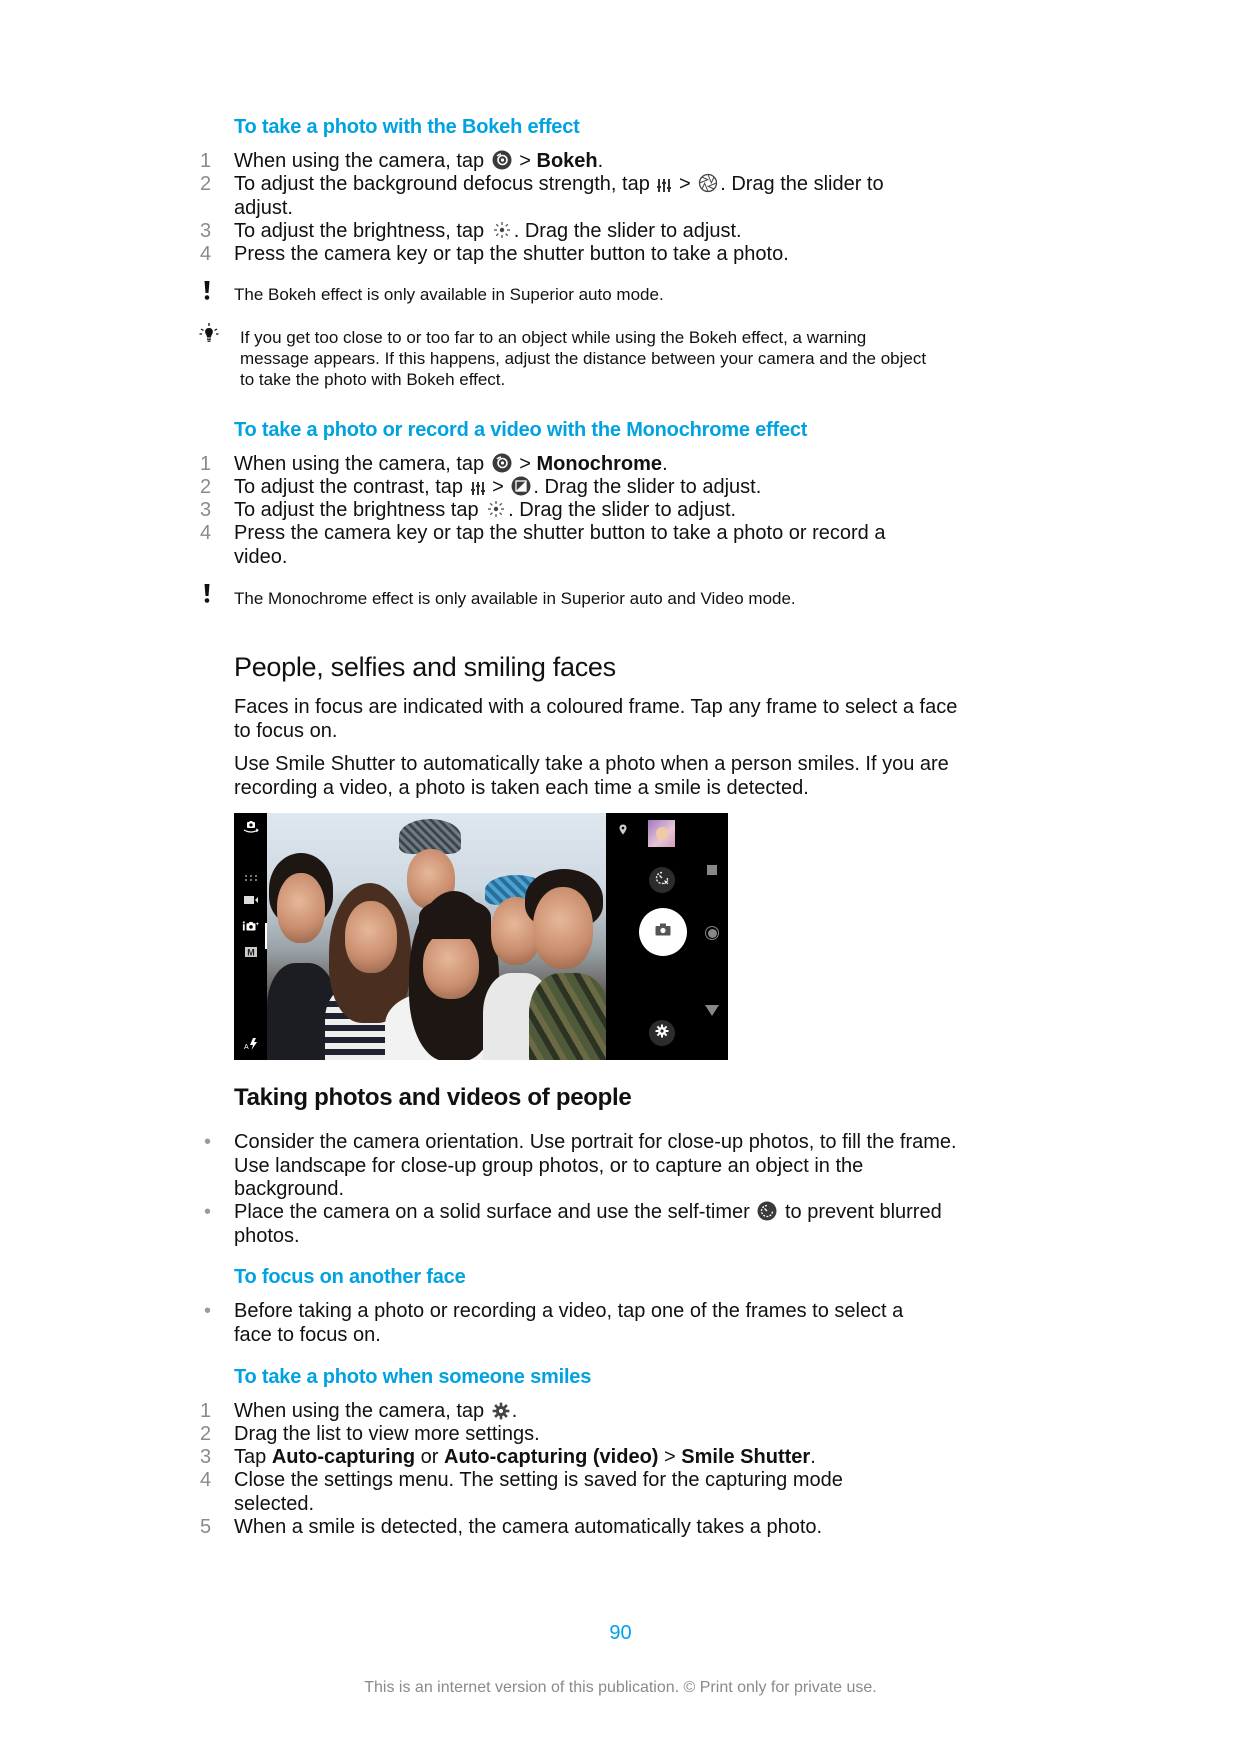 The height and width of the screenshot is (1754, 1241). Describe the element at coordinates (746, 1457) in the screenshot. I see `smile-shutter-option: Smile Shutter` at that location.